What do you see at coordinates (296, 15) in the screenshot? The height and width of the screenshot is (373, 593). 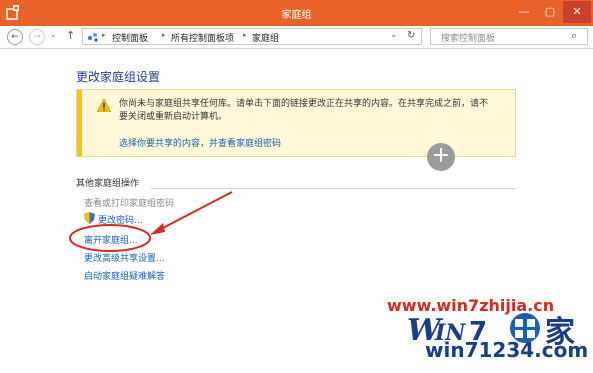 I see `window-title: 家庭组` at bounding box center [296, 15].